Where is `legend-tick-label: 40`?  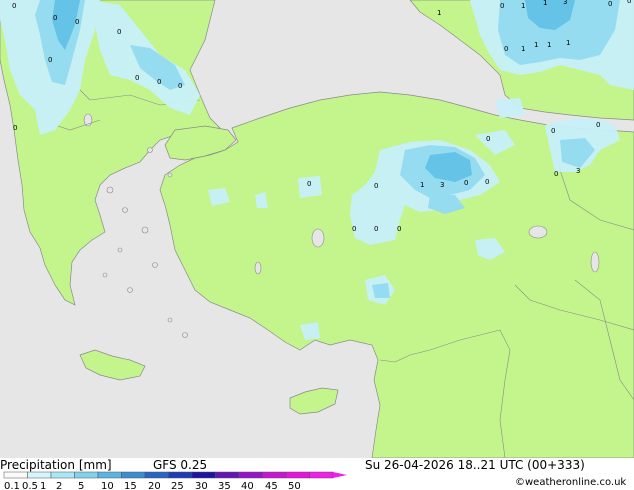
legend-tick-label: 40 is located at coordinates (247, 485).